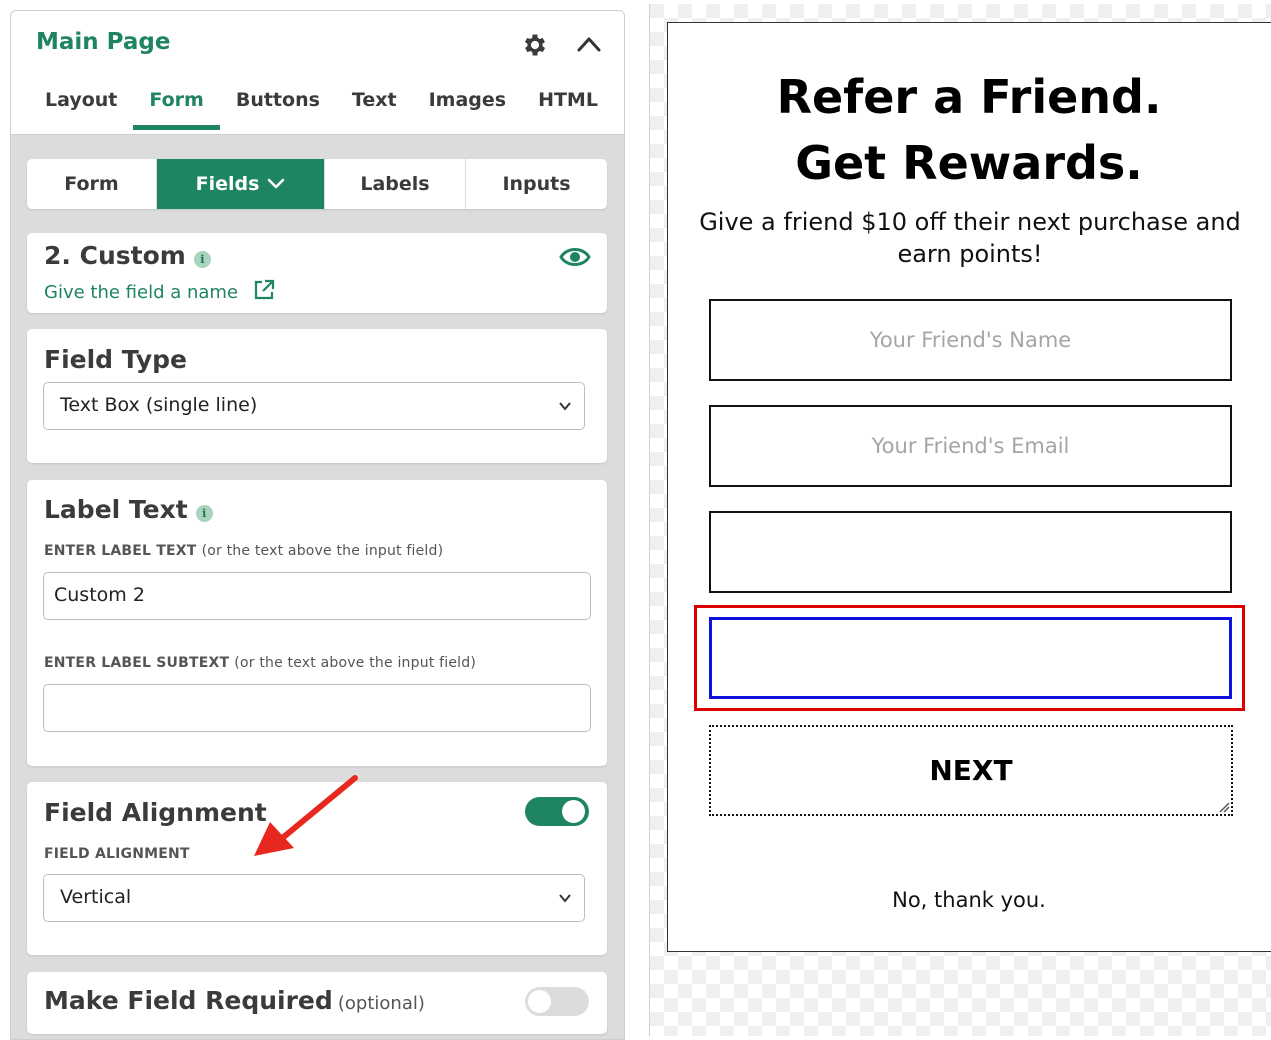  What do you see at coordinates (374, 107) in the screenshot?
I see `tab-text: Text` at bounding box center [374, 107].